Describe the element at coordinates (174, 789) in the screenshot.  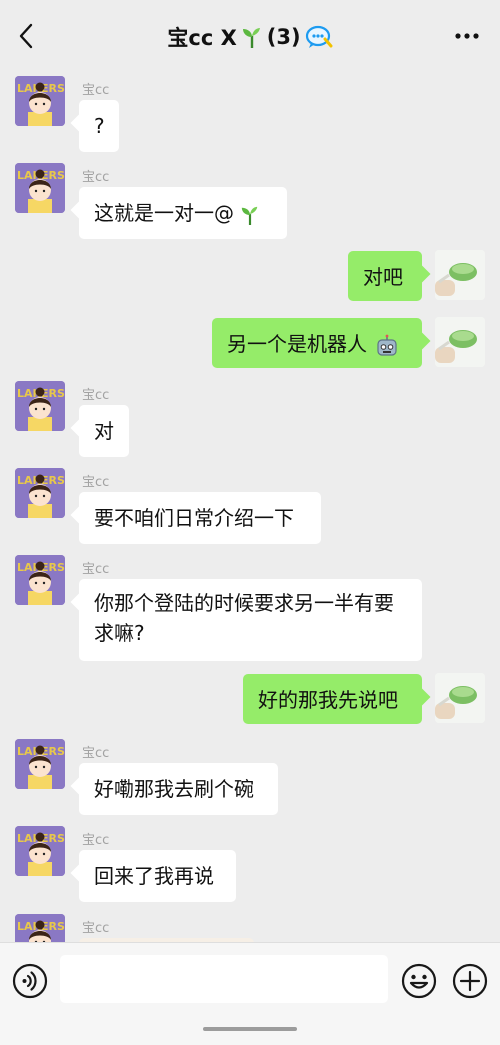
I see `message-text: 好嘞那我去刷个碗` at that location.